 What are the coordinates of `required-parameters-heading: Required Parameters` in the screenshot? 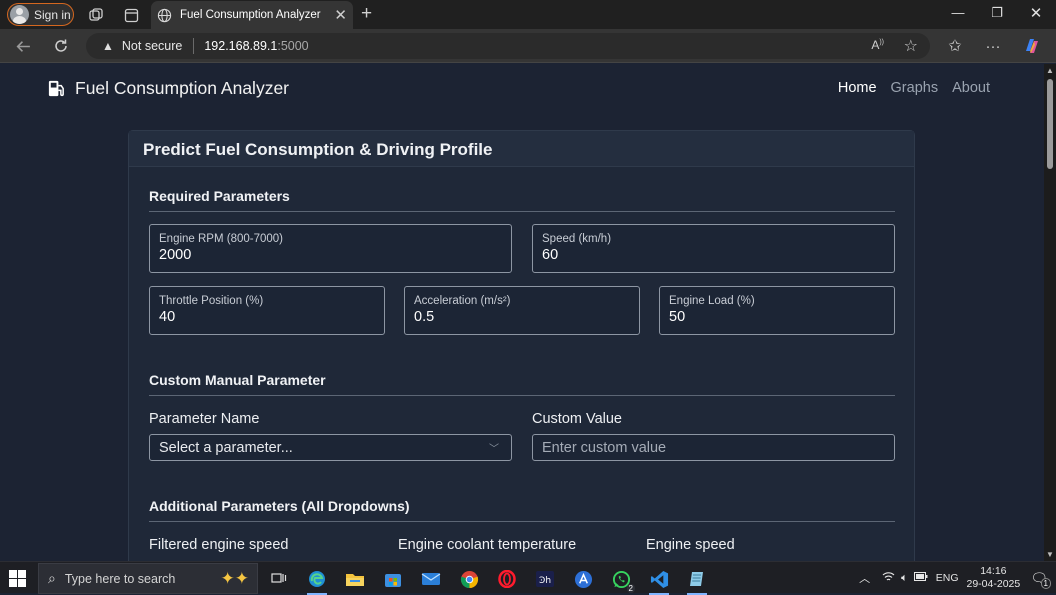 It's located at (522, 200).